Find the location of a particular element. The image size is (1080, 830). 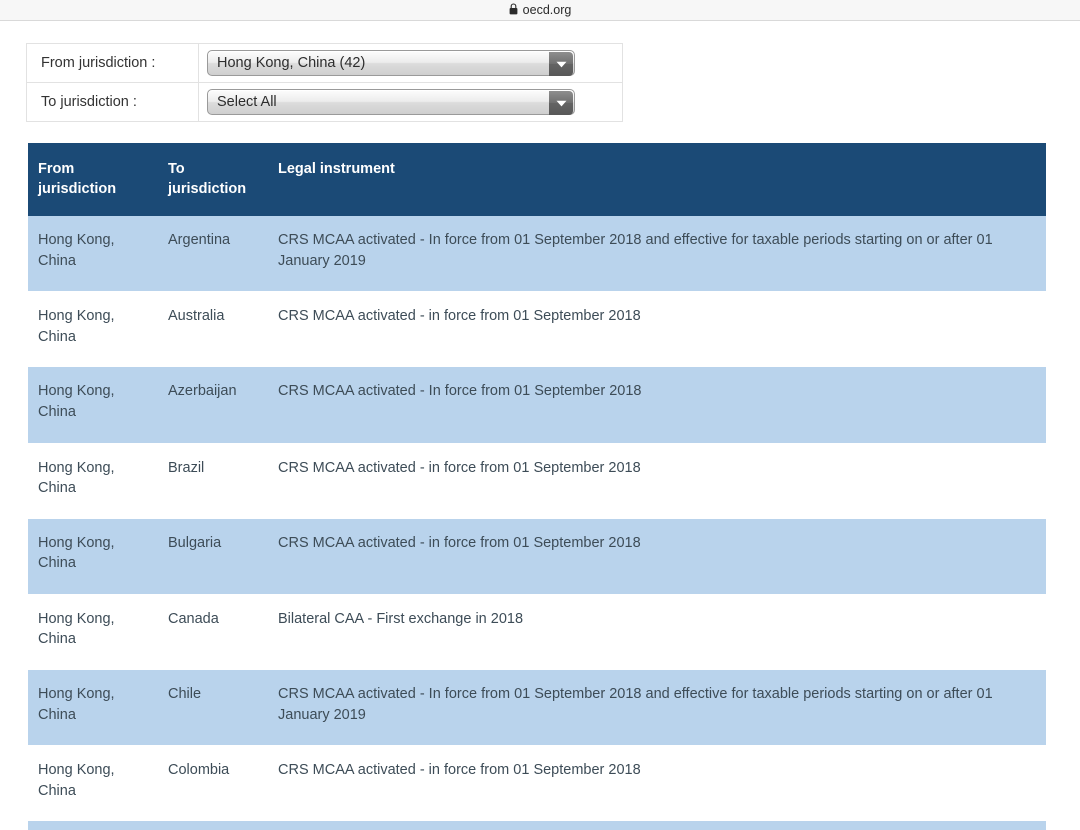

cell-to-jurisdiction: Azerbaijan is located at coordinates (213, 405).